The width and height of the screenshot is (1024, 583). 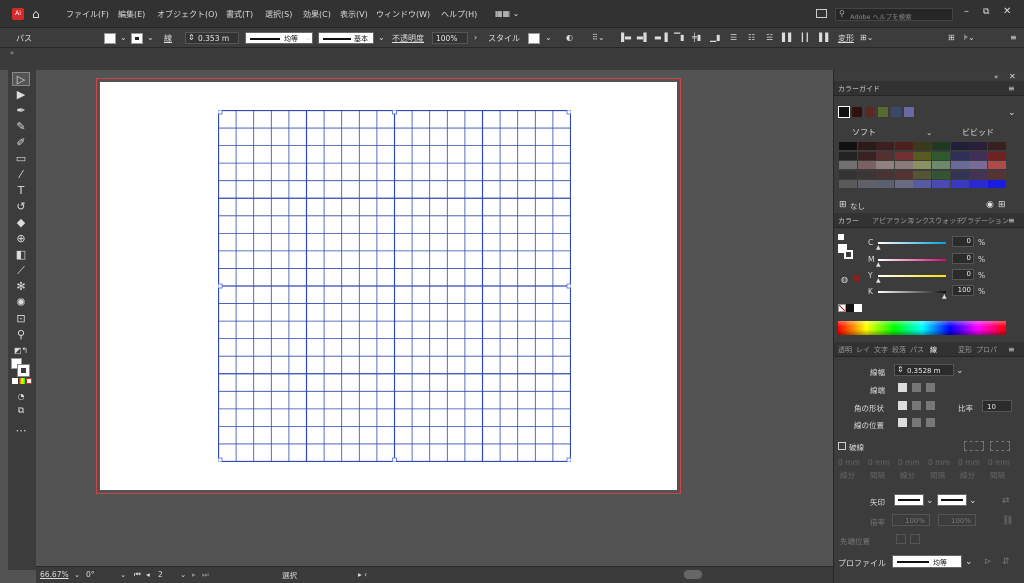 What do you see at coordinates (842, 308) in the screenshot?
I see `none-swatch` at bounding box center [842, 308].